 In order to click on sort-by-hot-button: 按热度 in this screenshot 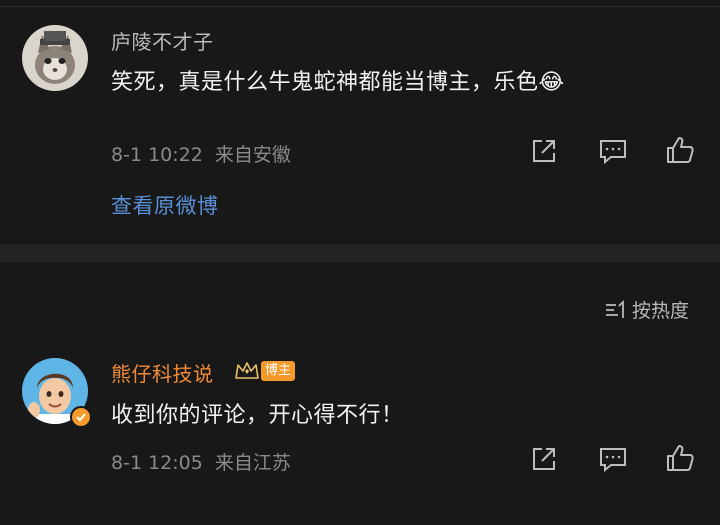, I will do `click(646, 309)`.